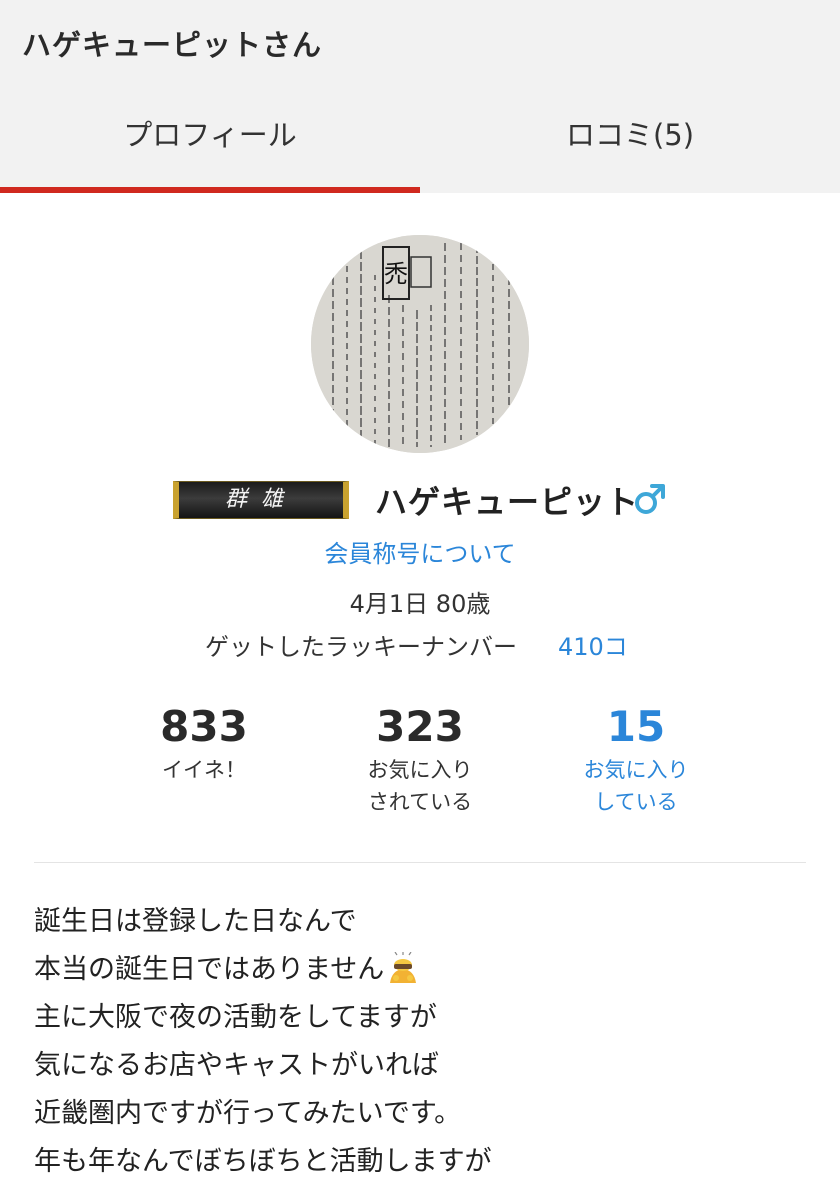 The width and height of the screenshot is (840, 1185). I want to click on active-tab-indicator, so click(210, 190).